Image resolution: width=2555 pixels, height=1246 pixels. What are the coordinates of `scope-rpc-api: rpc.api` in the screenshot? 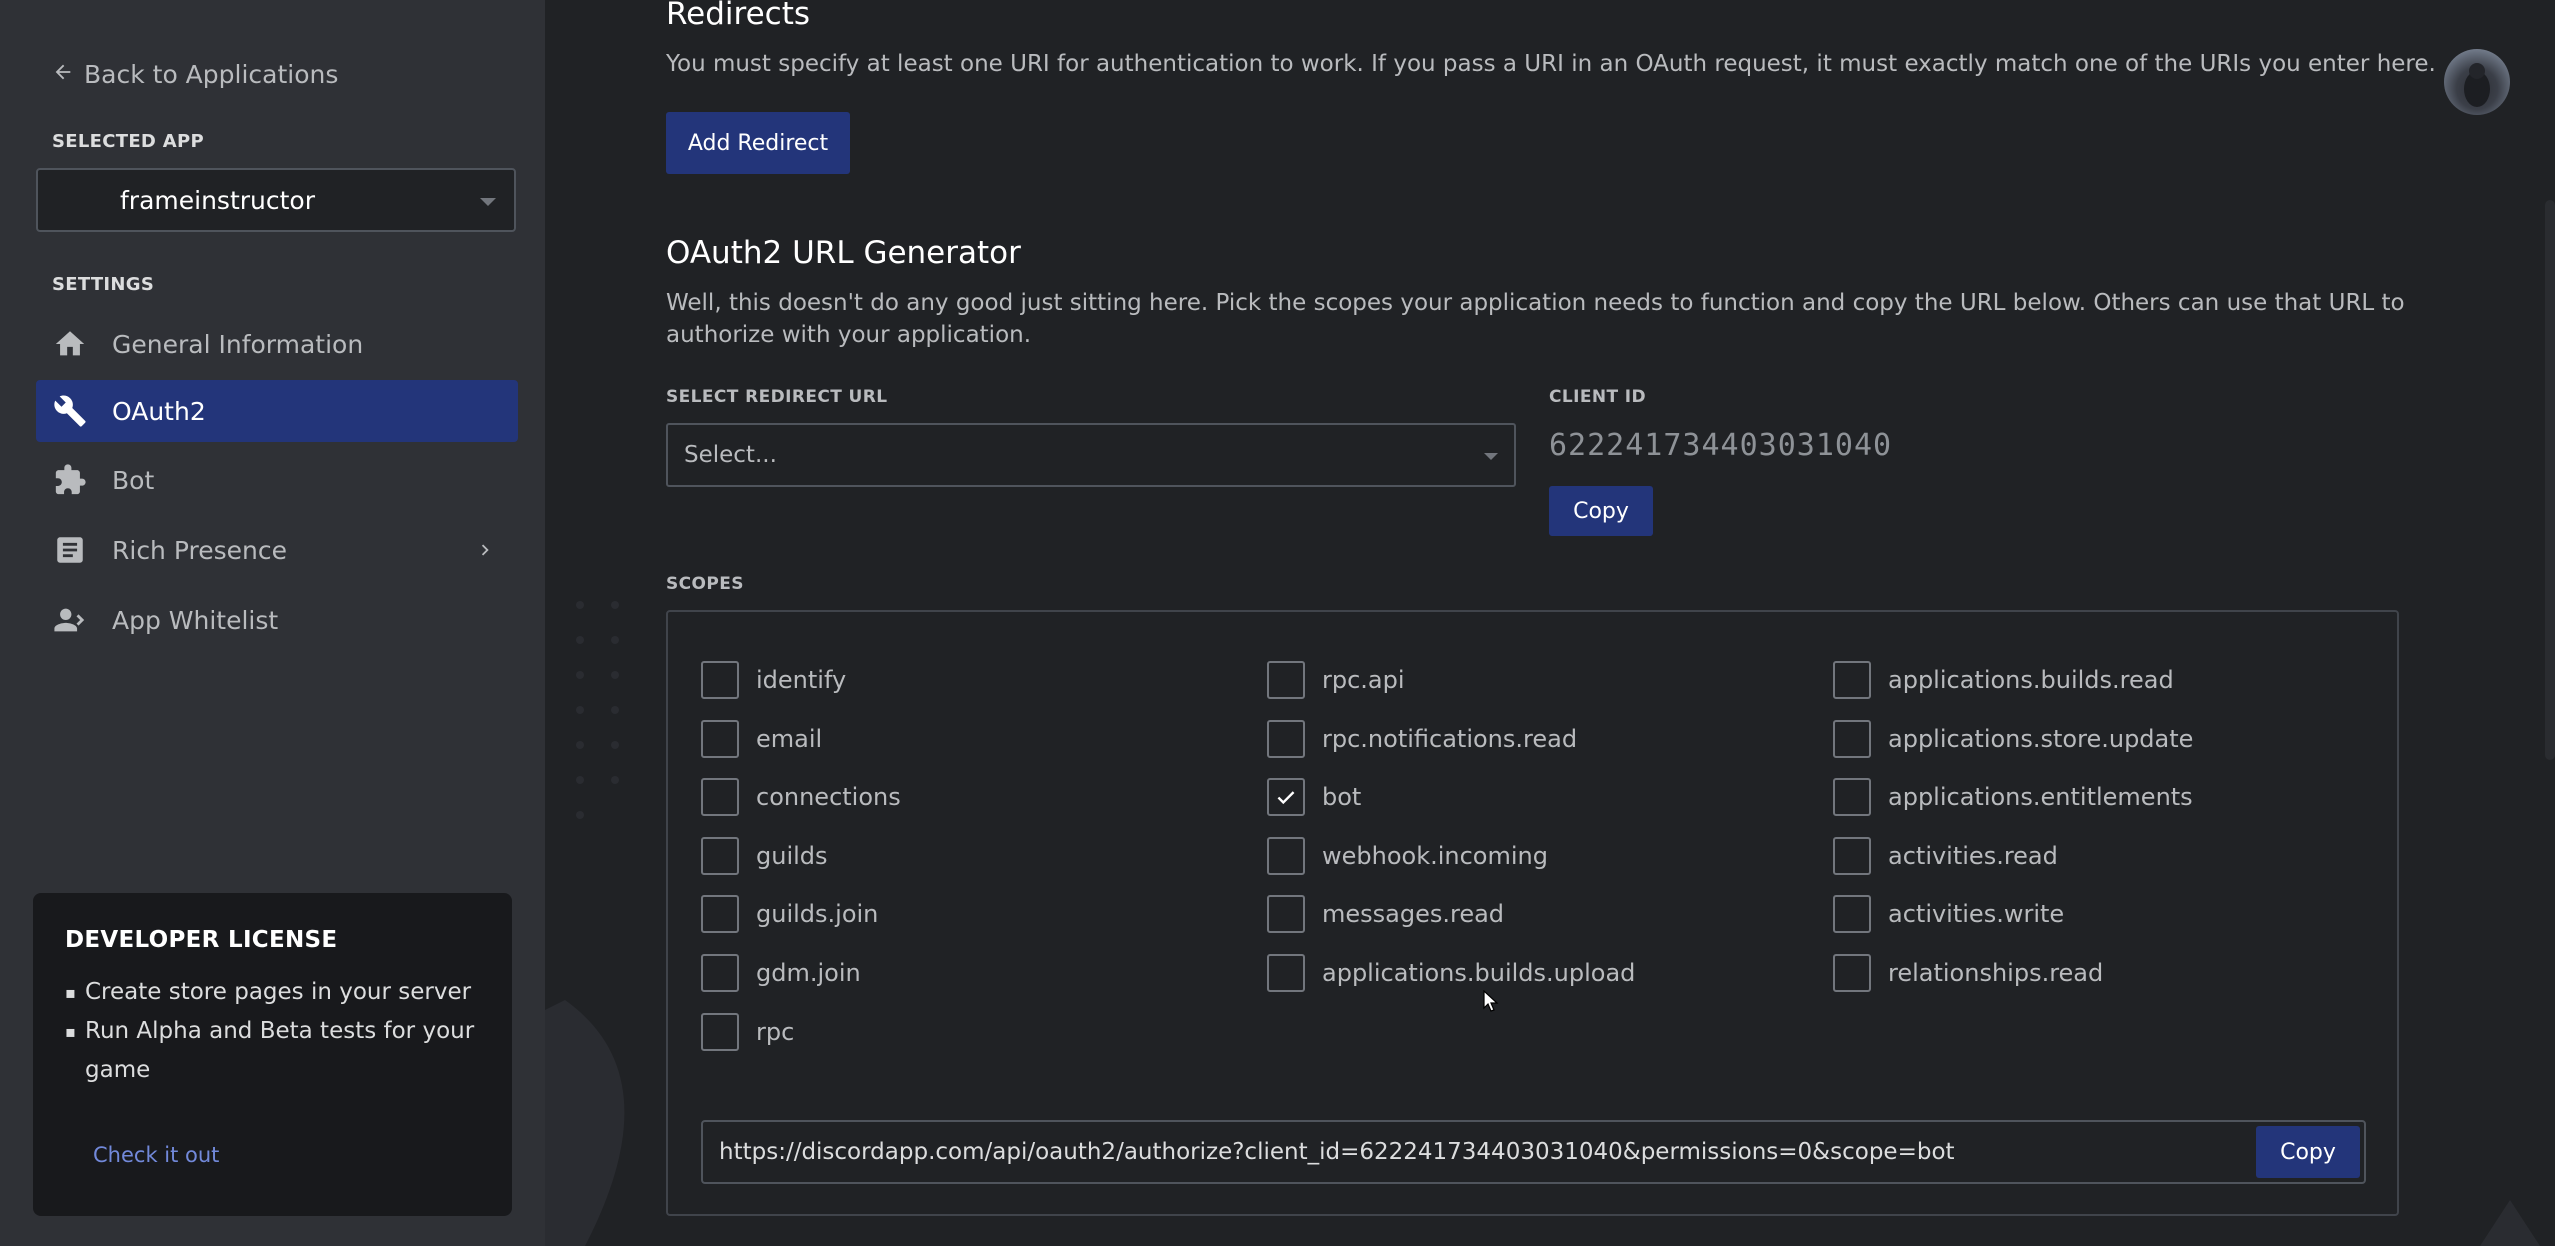 It's located at (1336, 680).